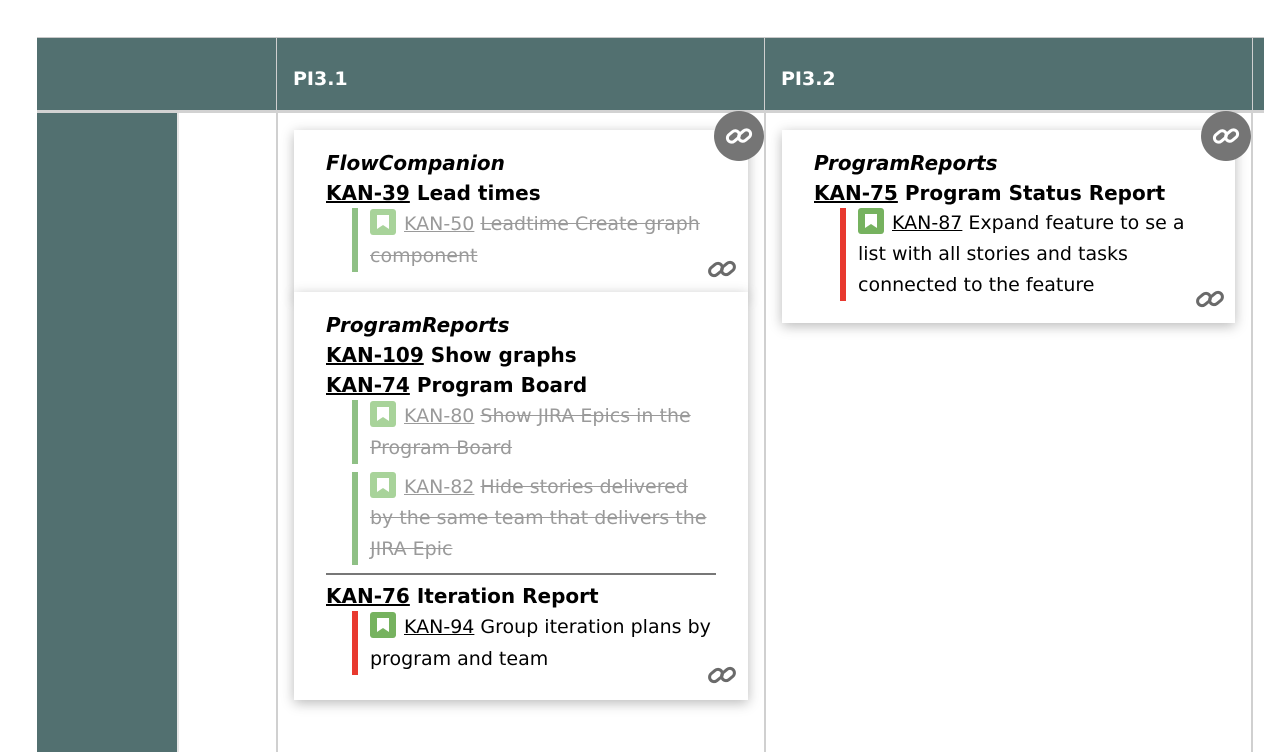 The width and height of the screenshot is (1264, 752). Describe the element at coordinates (927, 223) in the screenshot. I see `story-key-link: KAN-87` at that location.